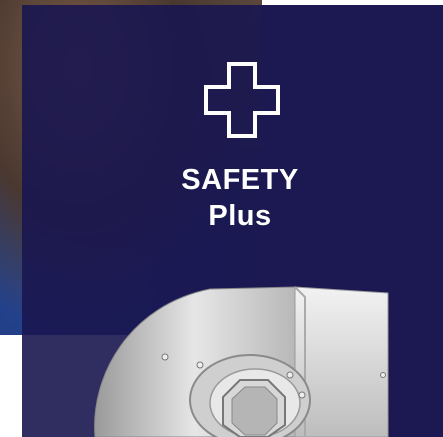  What do you see at coordinates (240, 180) in the screenshot?
I see `banner-title-line1: SAFETY` at bounding box center [240, 180].